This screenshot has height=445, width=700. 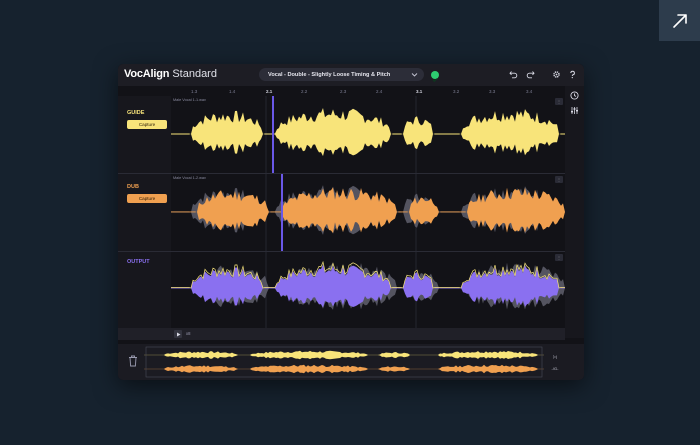 I want to click on guide-capture-button: Capture, so click(x=147, y=124).